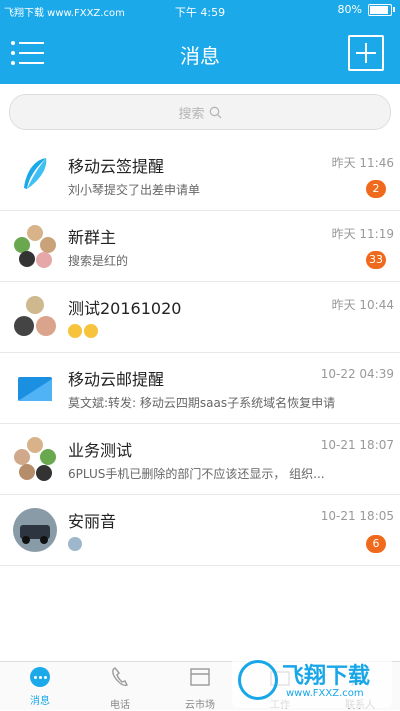  I want to click on conversation-row: 新群主 搜索是红的 昨天 11:19 33, so click(200, 246).